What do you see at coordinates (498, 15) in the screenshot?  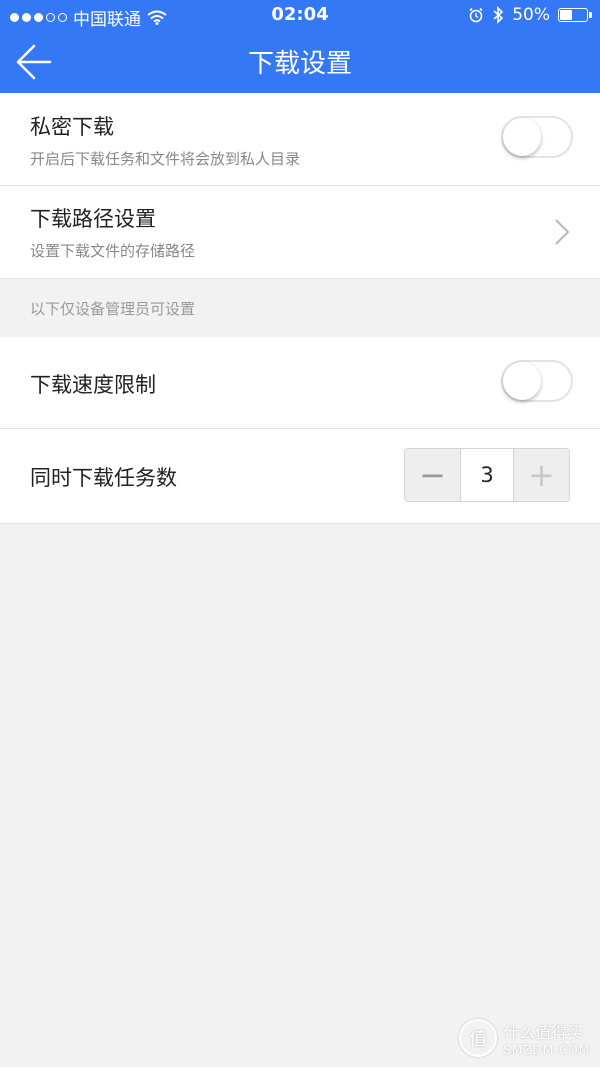 I see `bluetooth-icon` at bounding box center [498, 15].